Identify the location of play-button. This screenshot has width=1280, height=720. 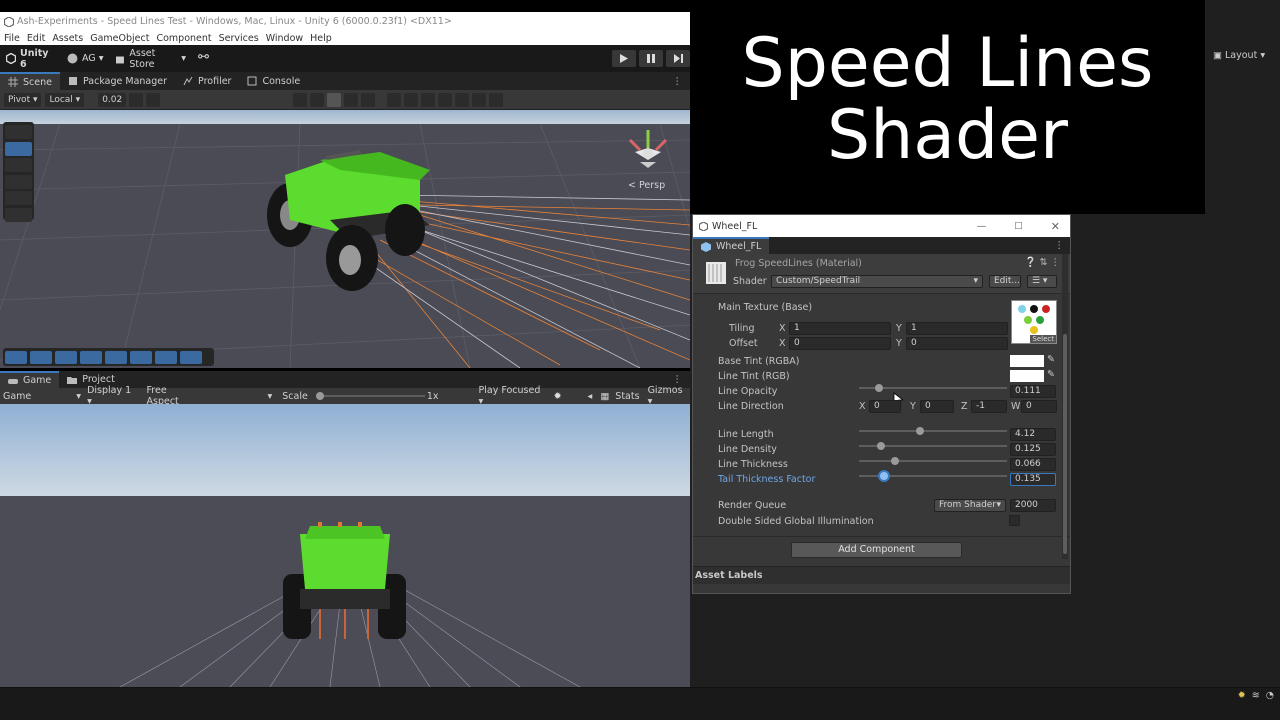
(624, 58).